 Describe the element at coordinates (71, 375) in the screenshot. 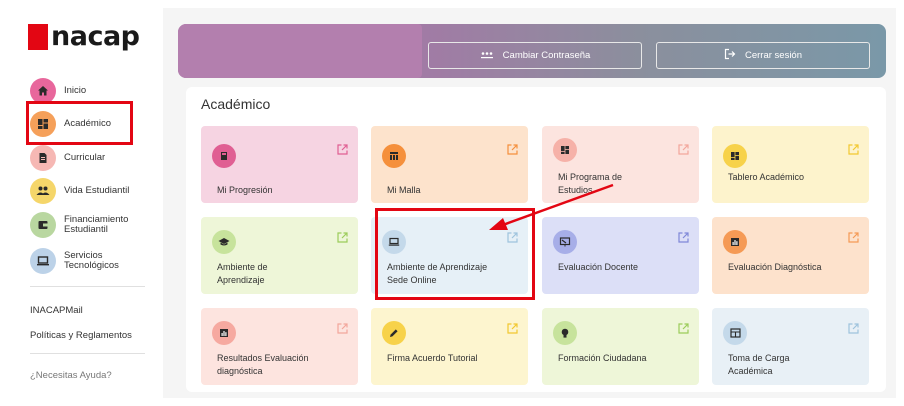

I see `help-link: ¿Necesitas Ayuda?` at that location.